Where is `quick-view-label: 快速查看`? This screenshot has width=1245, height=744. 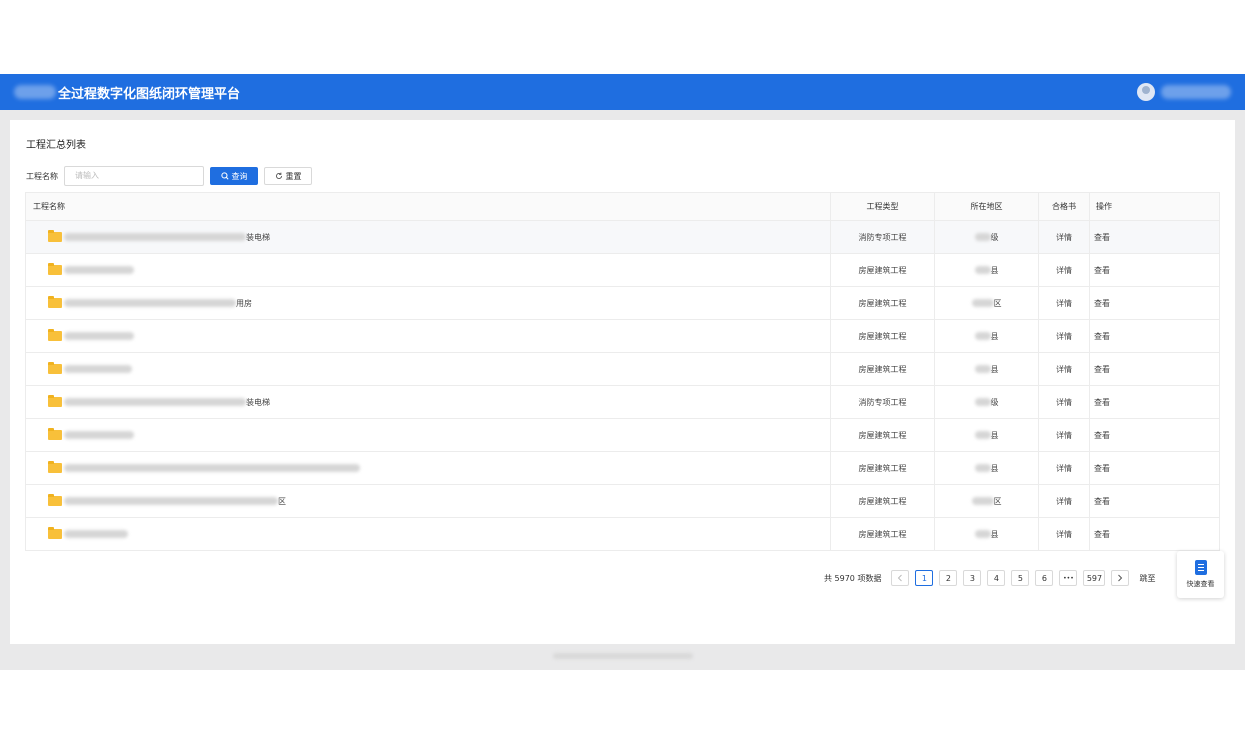 quick-view-label: 快速查看 is located at coordinates (1200, 584).